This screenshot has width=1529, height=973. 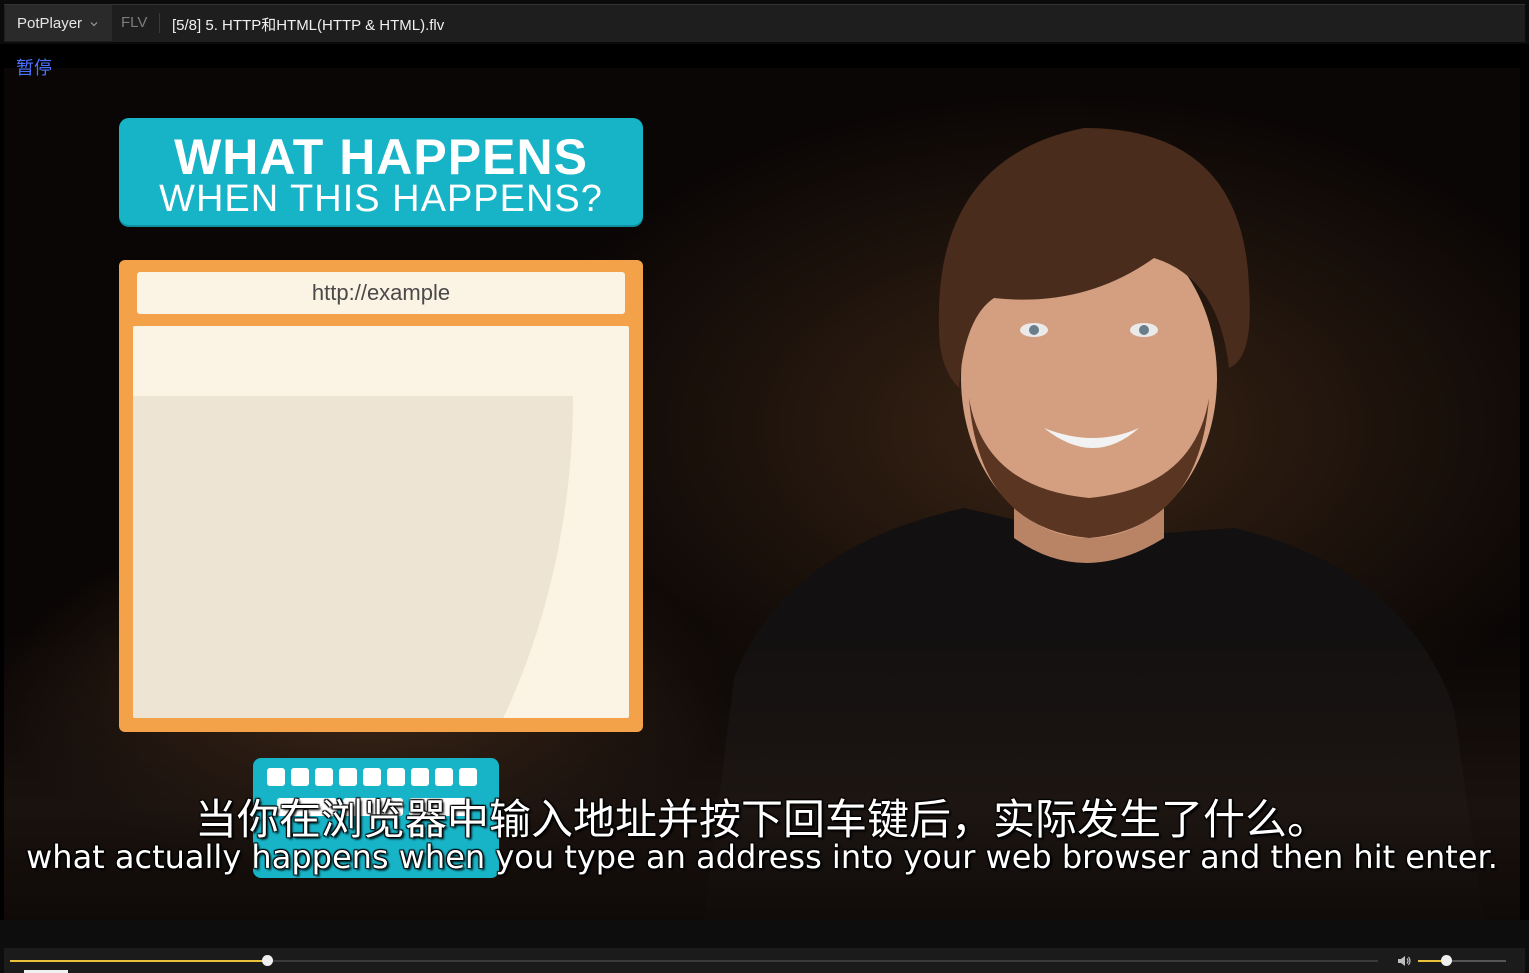 I want to click on seek-bar, so click(x=694, y=960).